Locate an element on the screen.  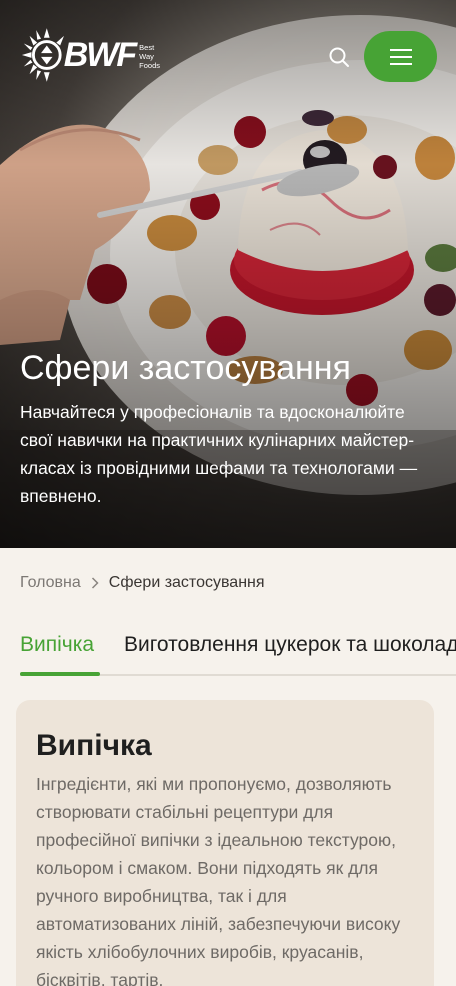
breadcrumb-current: Сфери застосування is located at coordinates (186, 582).